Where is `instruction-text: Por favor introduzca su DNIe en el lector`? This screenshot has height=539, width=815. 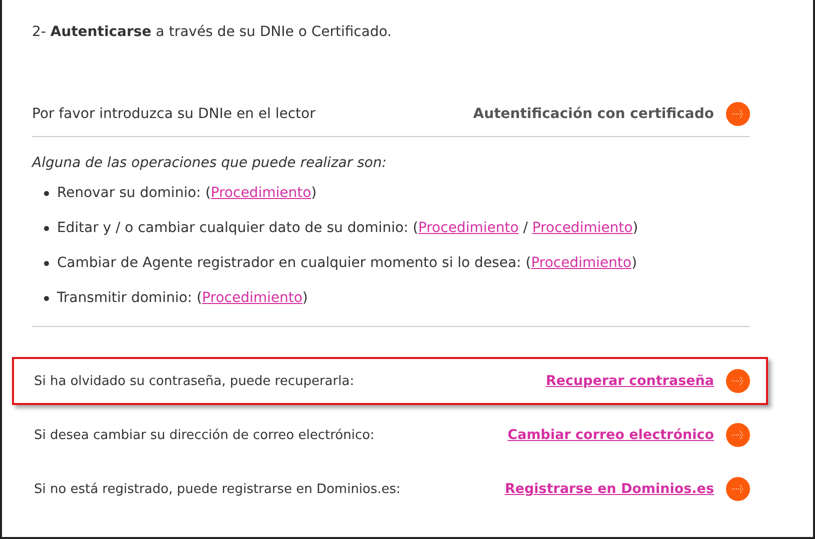 instruction-text: Por favor introduzca su DNIe en el lector is located at coordinates (174, 114).